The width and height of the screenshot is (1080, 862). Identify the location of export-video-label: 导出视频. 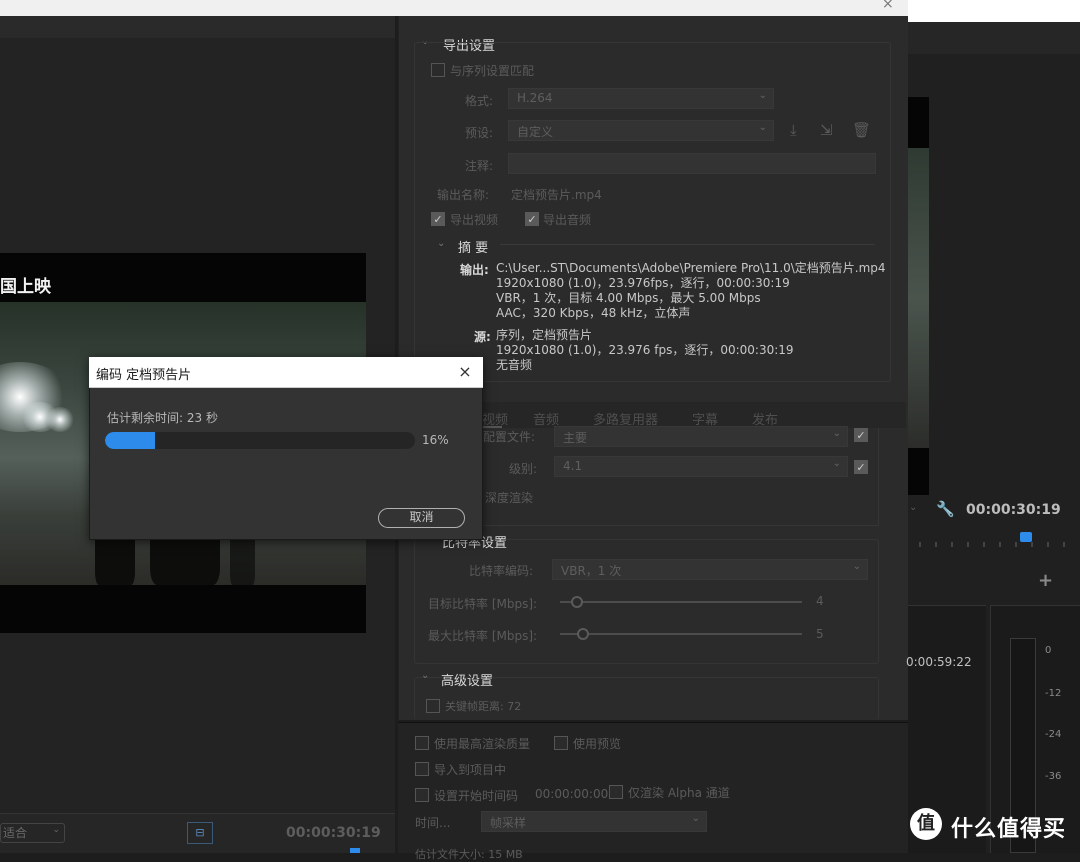
(474, 220).